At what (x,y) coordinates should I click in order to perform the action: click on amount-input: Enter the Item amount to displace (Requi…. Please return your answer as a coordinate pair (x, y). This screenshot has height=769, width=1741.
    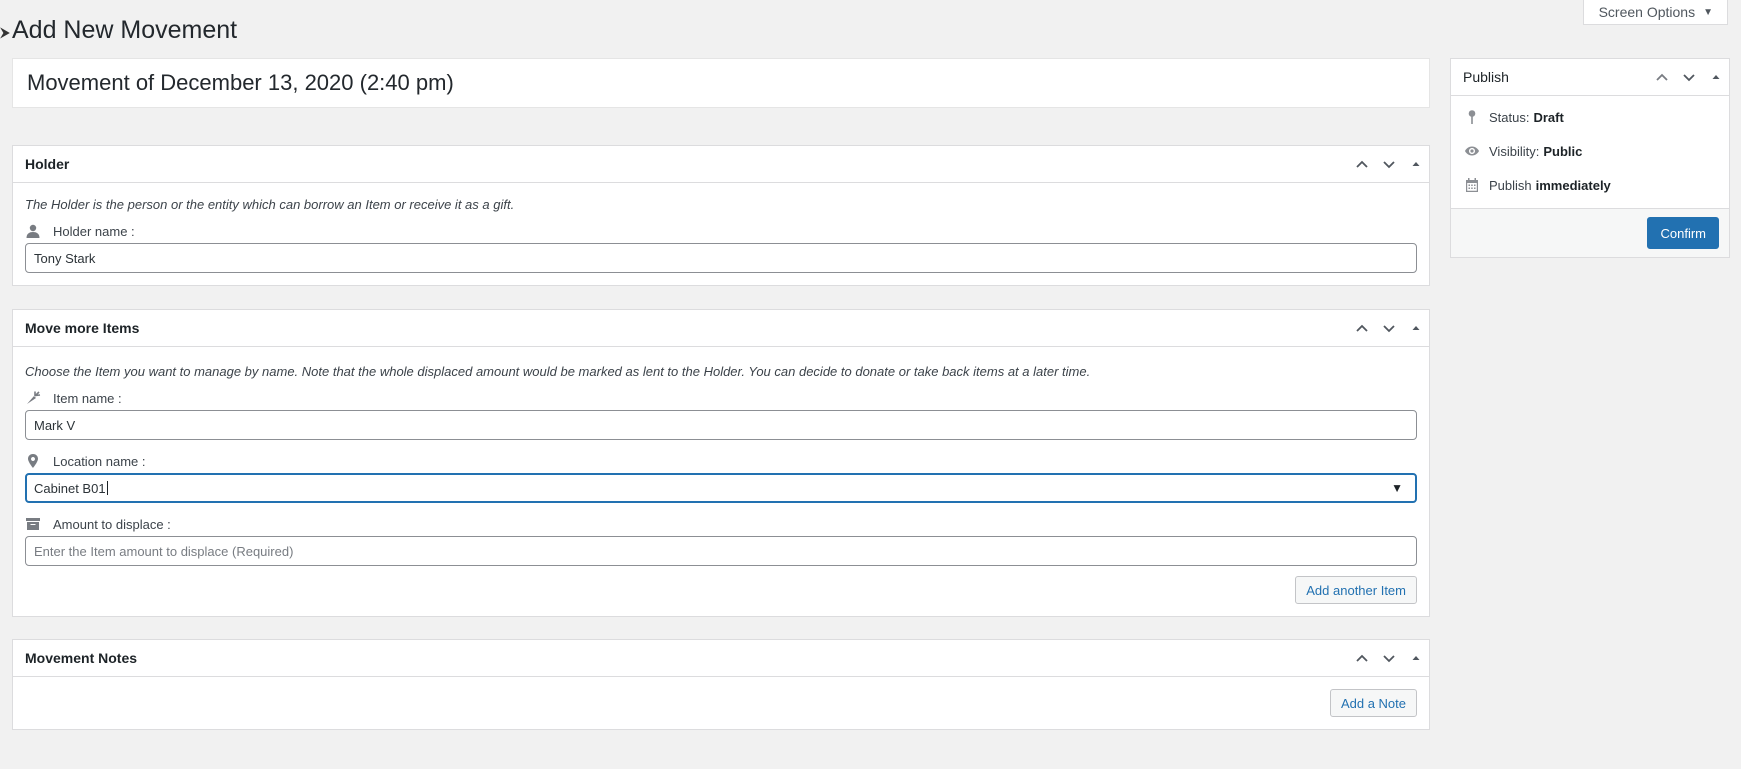
    Looking at the image, I should click on (721, 551).